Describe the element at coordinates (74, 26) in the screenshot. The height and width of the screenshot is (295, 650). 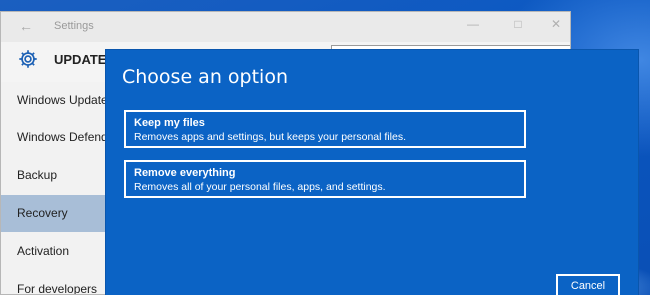
I see `window-title: Settings` at that location.